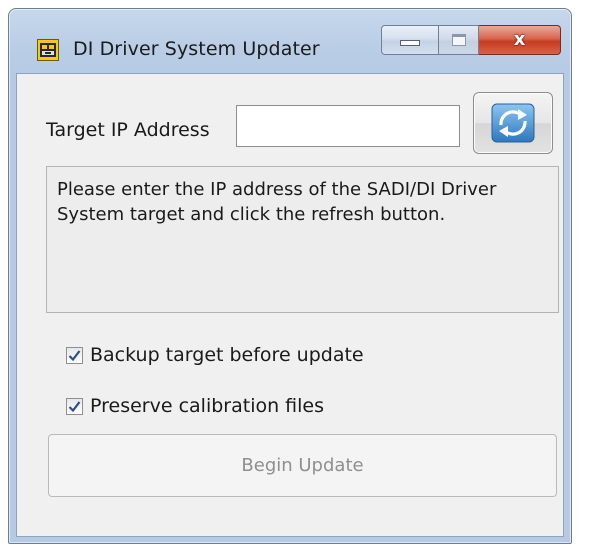 The image size is (591, 549). I want to click on target-ip-label: Target IP Address, so click(128, 130).